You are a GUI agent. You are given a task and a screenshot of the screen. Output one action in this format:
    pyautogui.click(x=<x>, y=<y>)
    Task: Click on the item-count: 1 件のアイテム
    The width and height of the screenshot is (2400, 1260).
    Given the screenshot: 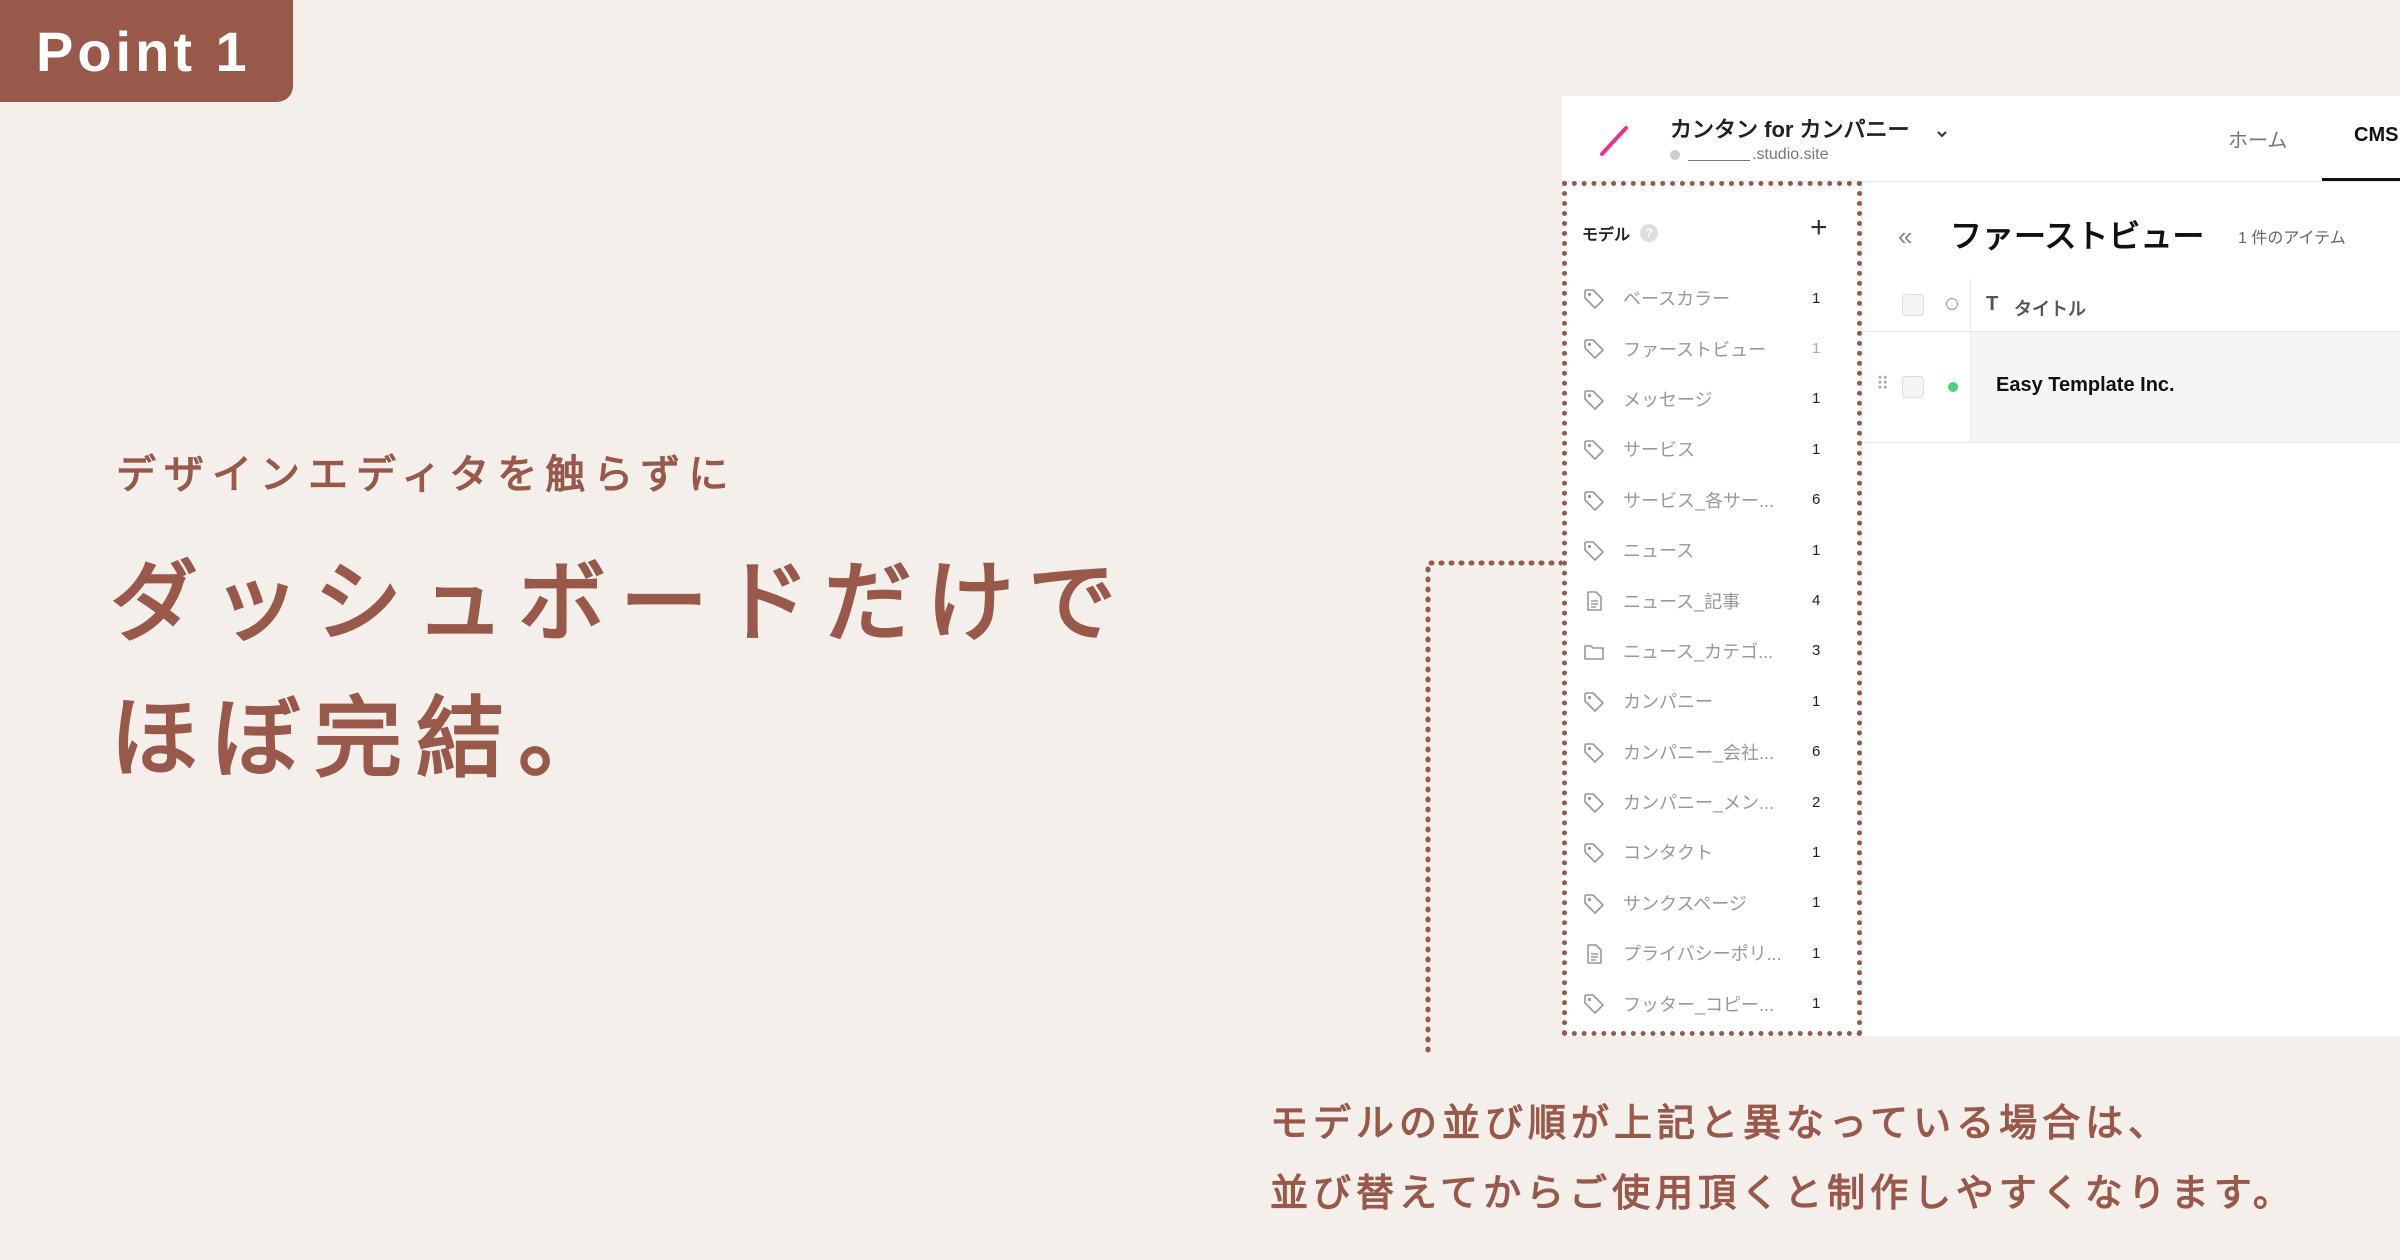 What is the action you would take?
    pyautogui.click(x=2292, y=238)
    